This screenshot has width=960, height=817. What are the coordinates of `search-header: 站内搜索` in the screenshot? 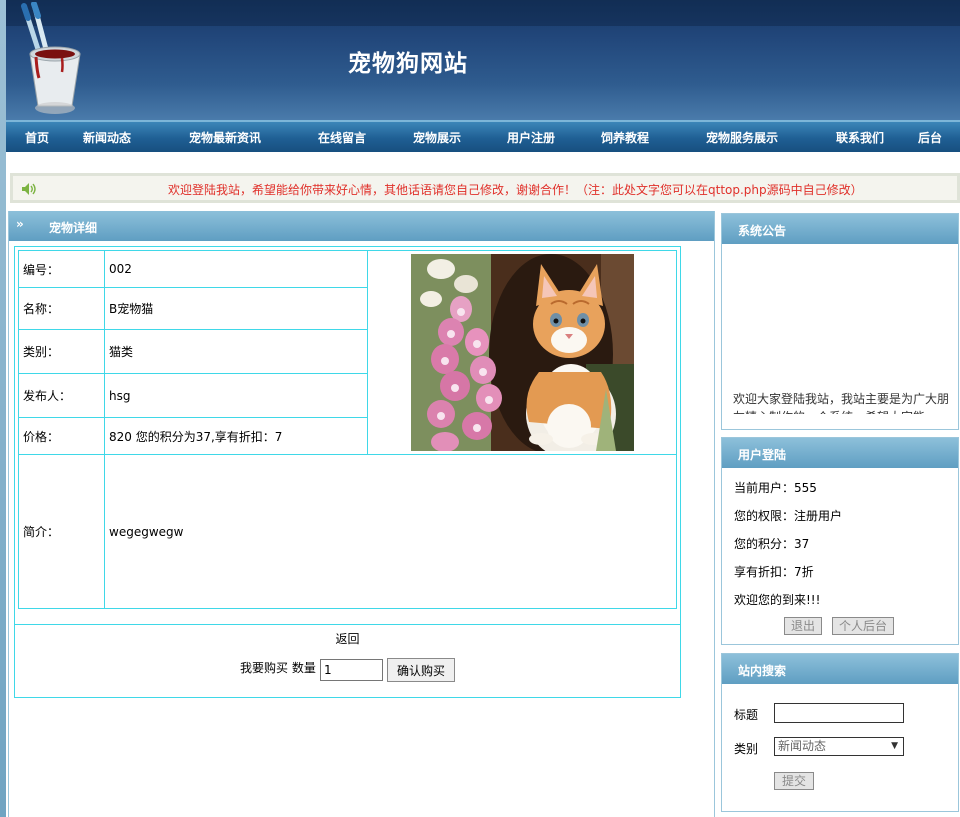 It's located at (840, 669).